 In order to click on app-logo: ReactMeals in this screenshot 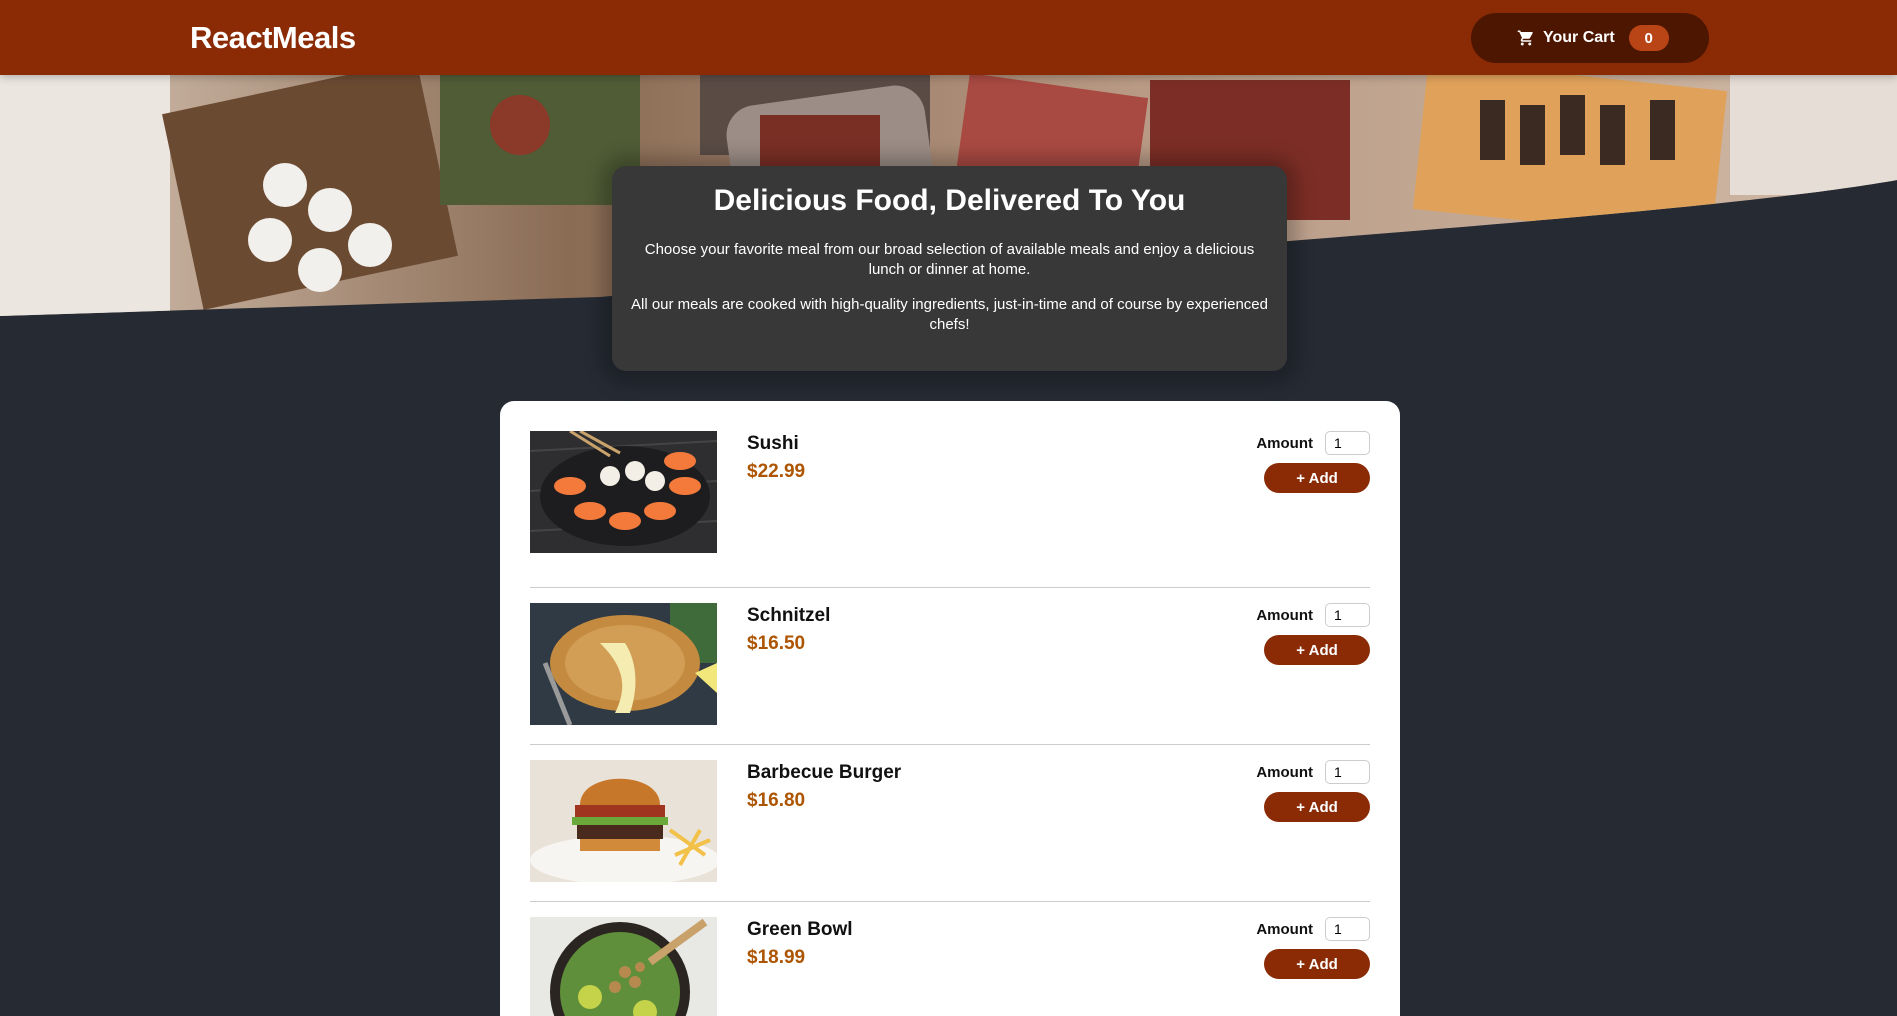, I will do `click(273, 37)`.